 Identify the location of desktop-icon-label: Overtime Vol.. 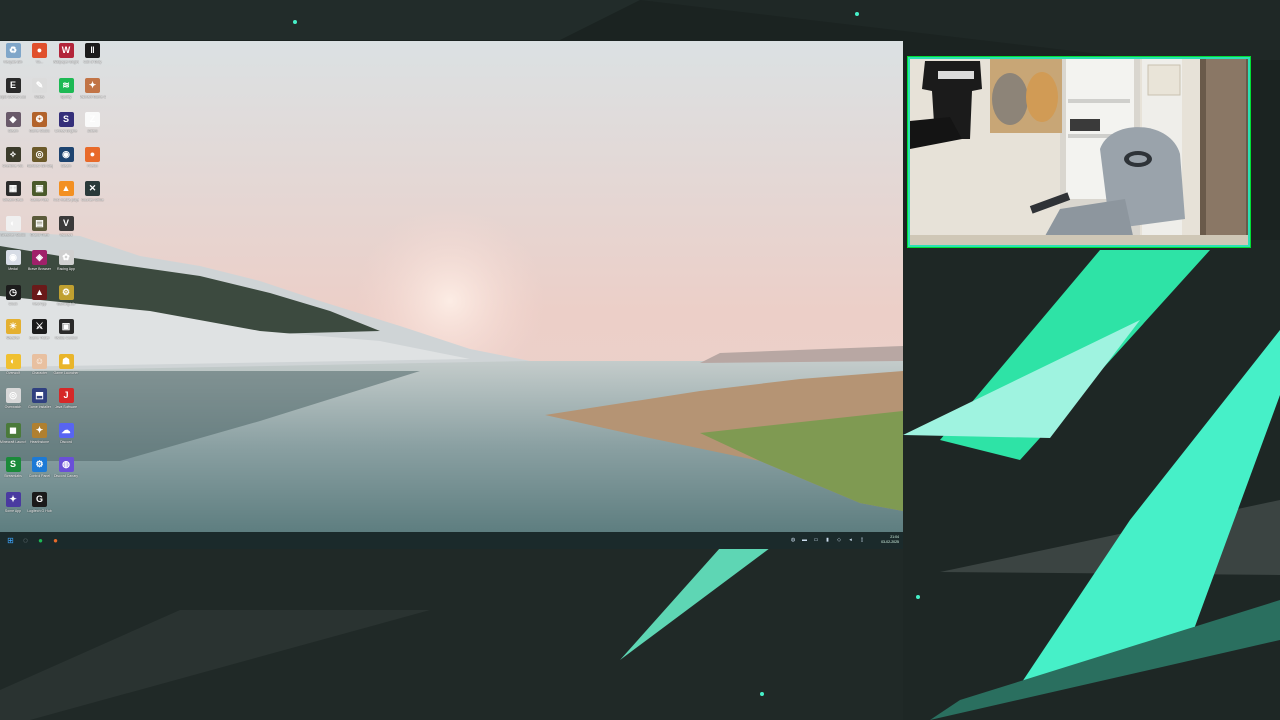
(13, 165).